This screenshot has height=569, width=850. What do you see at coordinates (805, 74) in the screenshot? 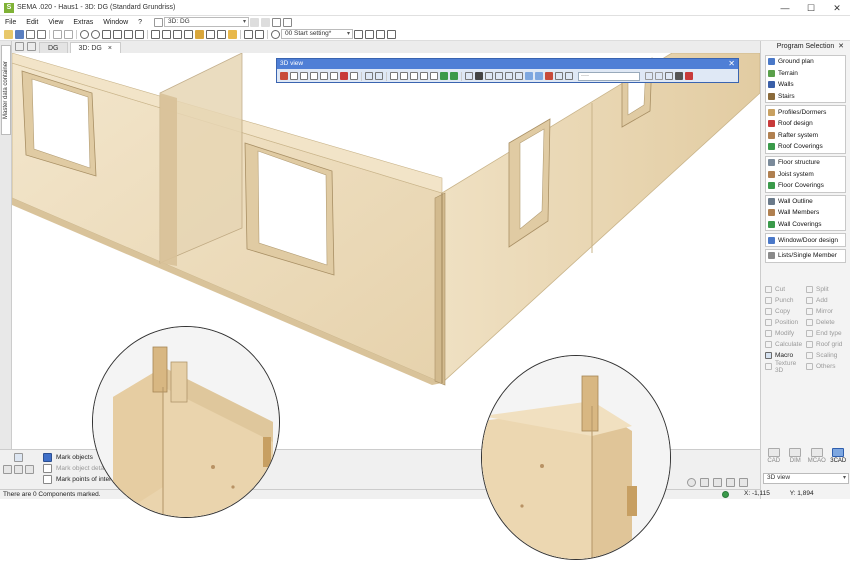
I see `program-item-terrain: Terrain` at bounding box center [805, 74].